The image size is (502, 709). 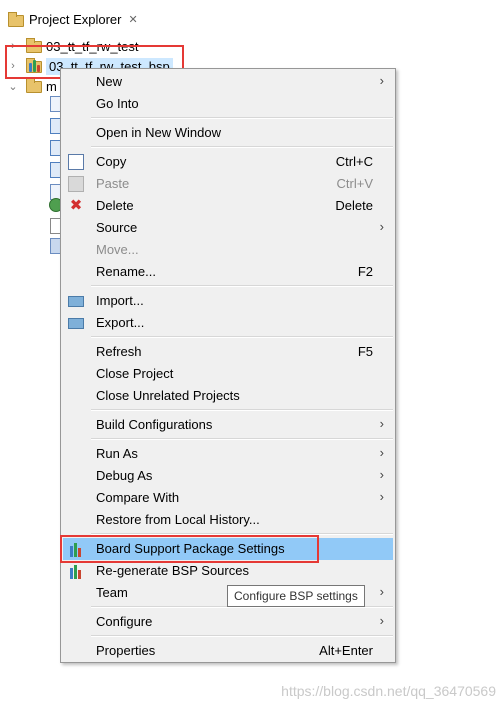 I want to click on menu-item-label: Compare With, so click(x=138, y=497).